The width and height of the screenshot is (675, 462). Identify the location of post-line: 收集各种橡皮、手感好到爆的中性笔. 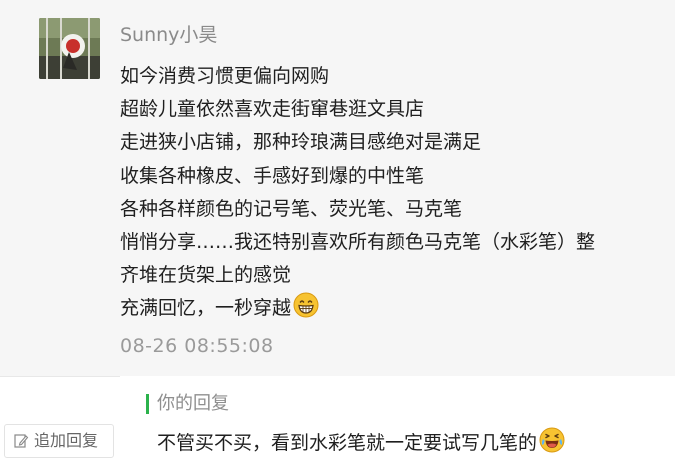
(272, 175).